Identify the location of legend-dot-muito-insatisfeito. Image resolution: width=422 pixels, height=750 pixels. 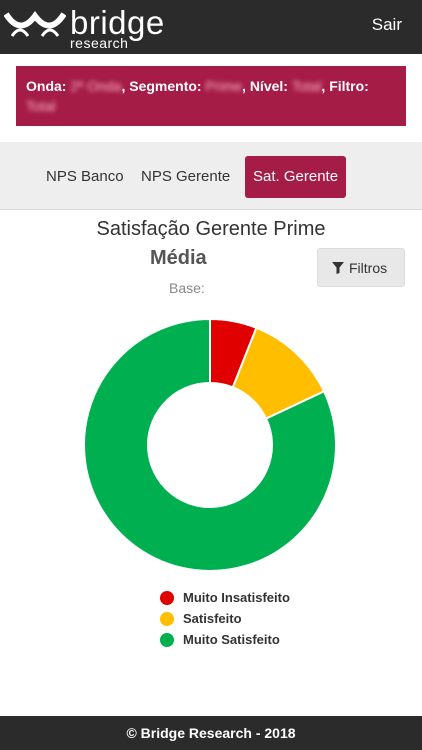
(167, 598).